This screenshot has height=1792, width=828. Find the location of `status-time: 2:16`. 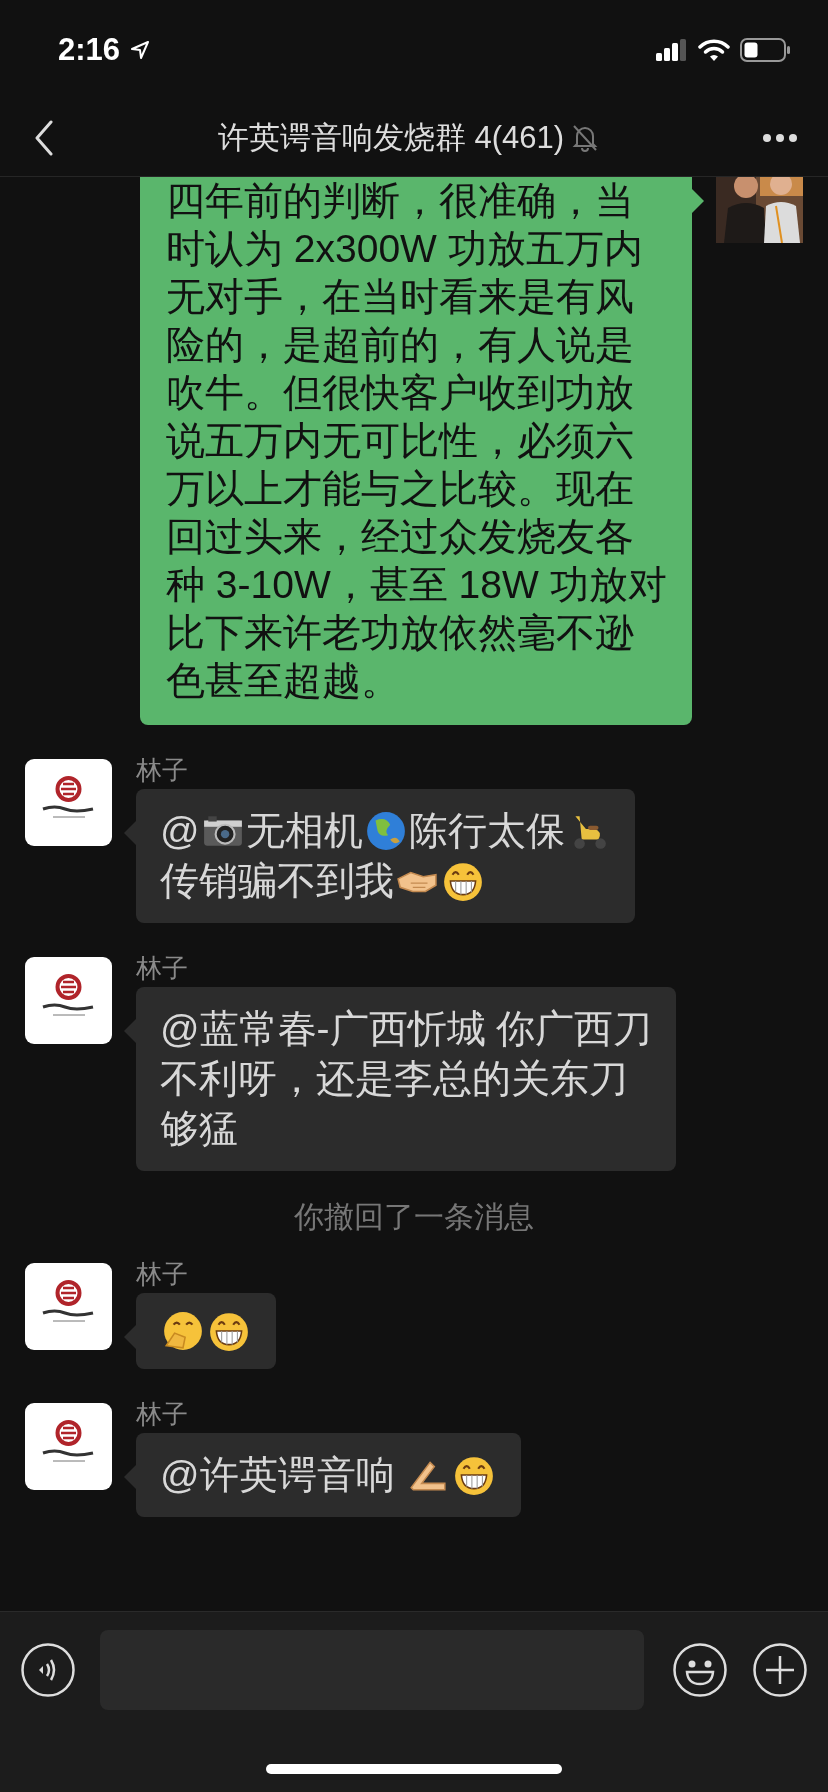

status-time: 2:16 is located at coordinates (89, 50).